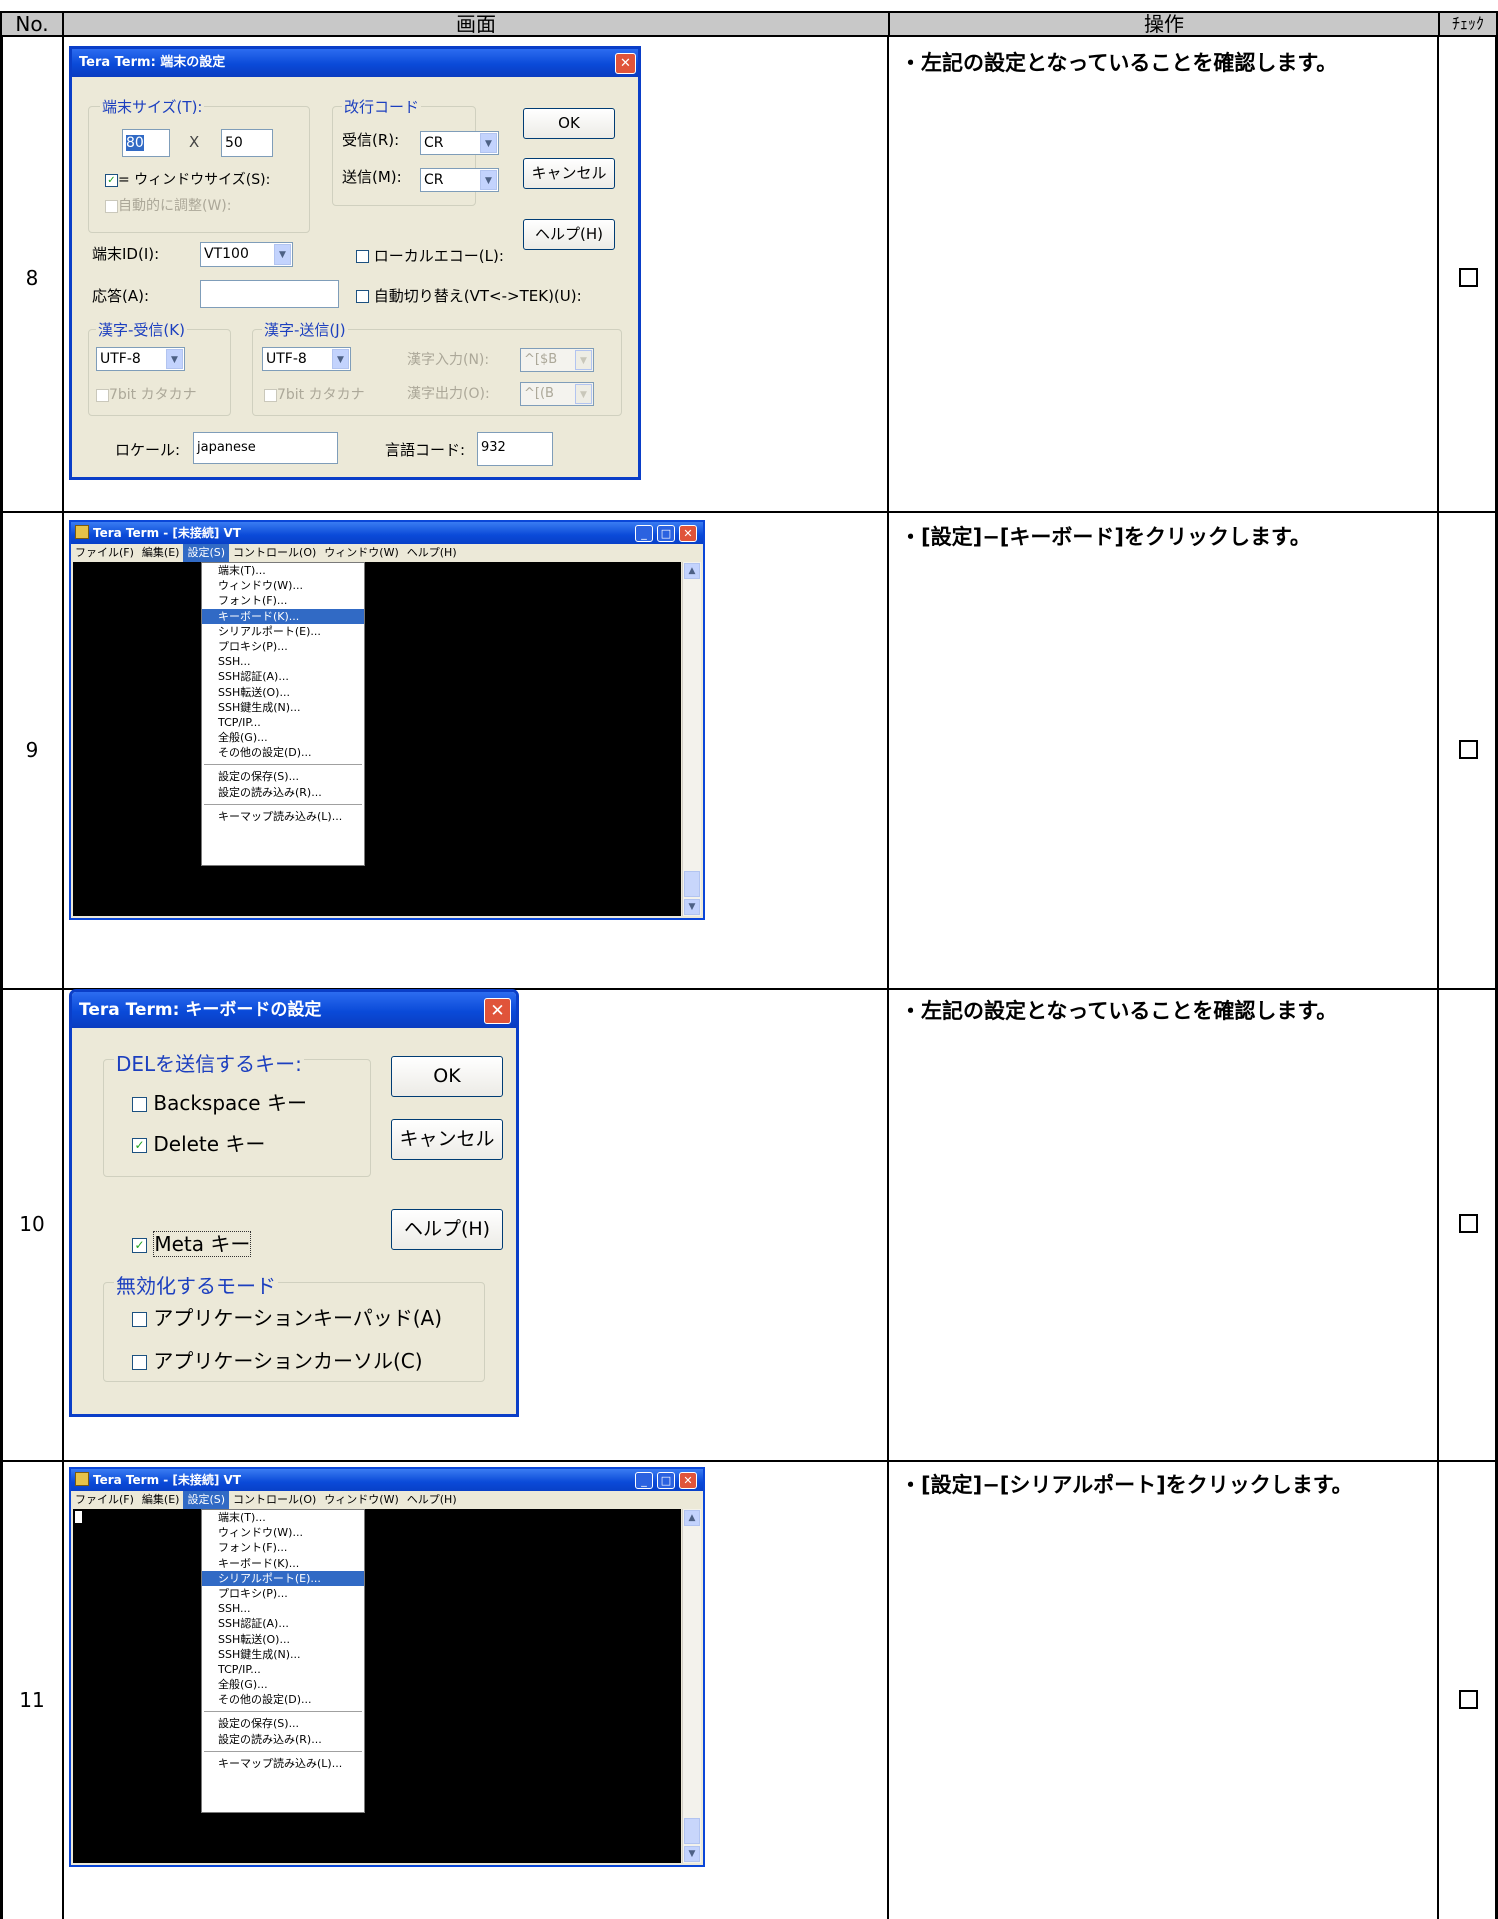 This screenshot has height=1919, width=1498. What do you see at coordinates (141, 329) in the screenshot?
I see `kanji-receive-group-label: 漢字-受信(K)` at bounding box center [141, 329].